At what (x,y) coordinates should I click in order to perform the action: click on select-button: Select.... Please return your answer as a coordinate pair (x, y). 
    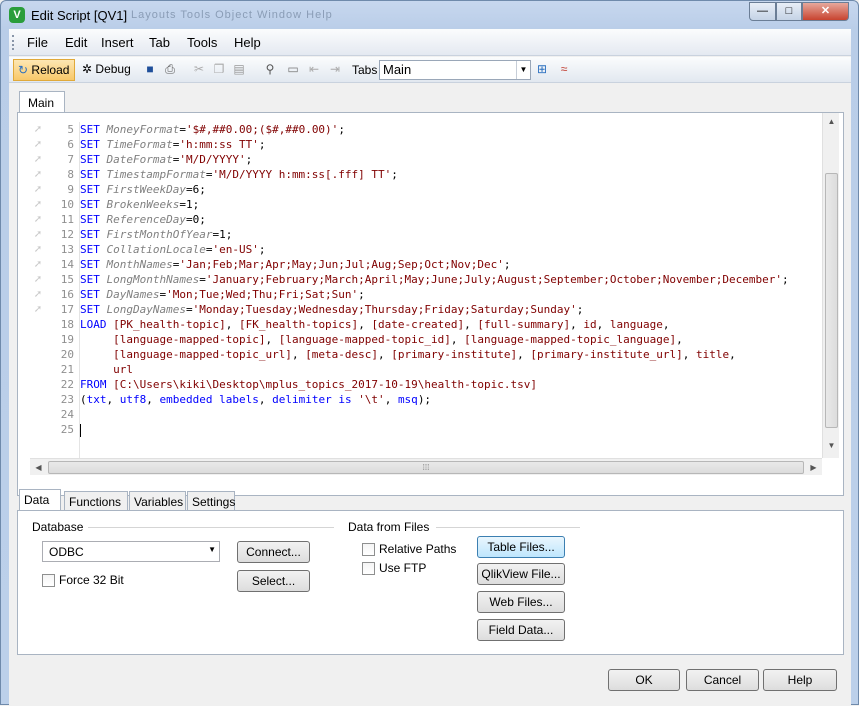
    Looking at the image, I should click on (273, 581).